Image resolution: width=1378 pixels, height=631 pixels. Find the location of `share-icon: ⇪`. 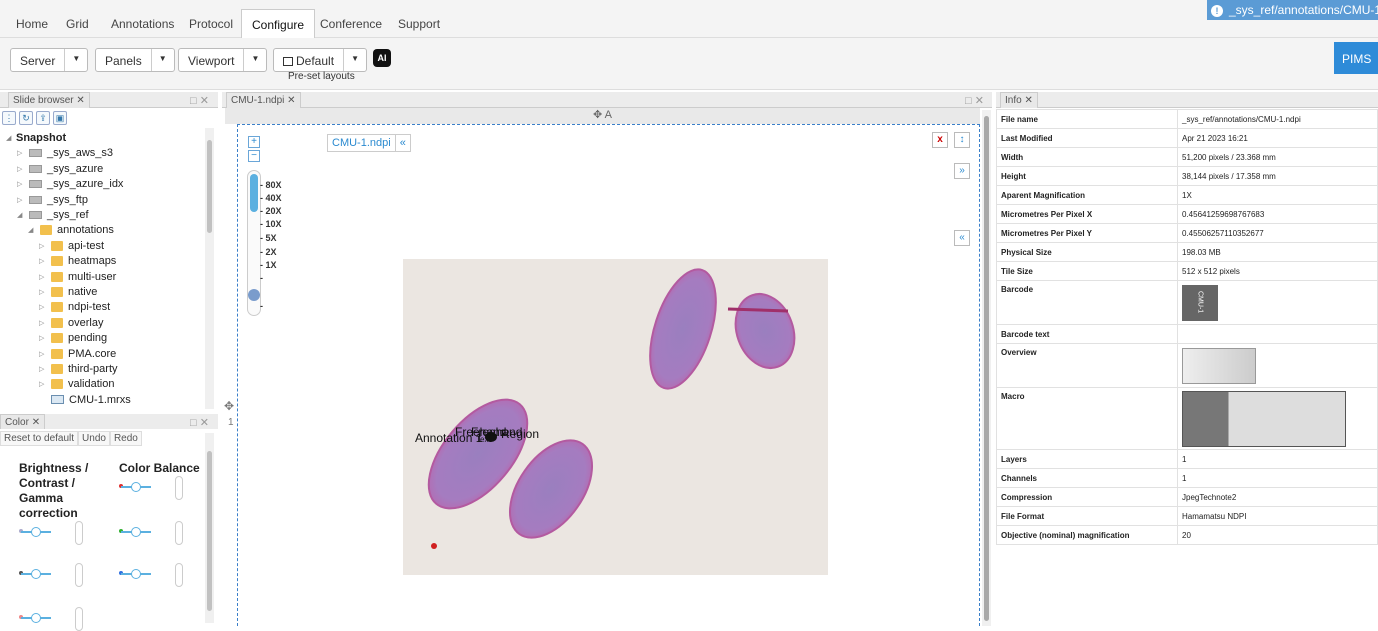

share-icon: ⇪ is located at coordinates (43, 118).